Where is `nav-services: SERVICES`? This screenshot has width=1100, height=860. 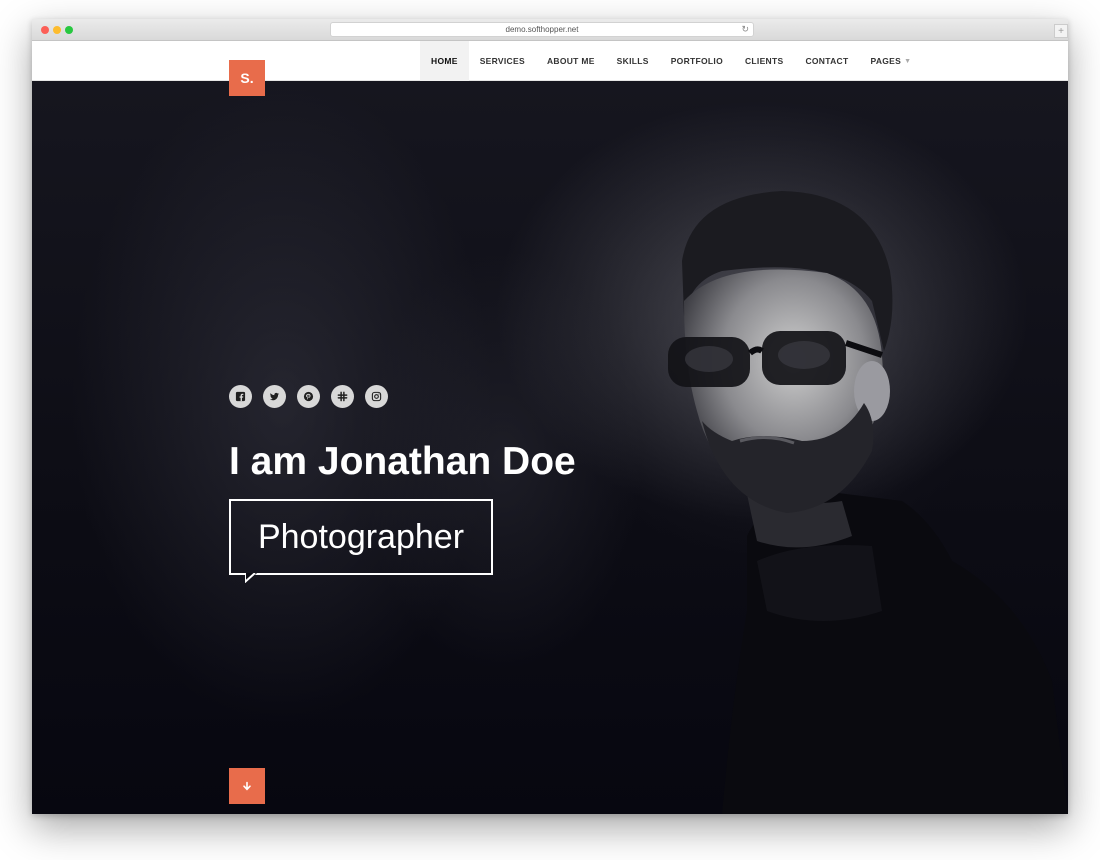
nav-services: SERVICES is located at coordinates (502, 61).